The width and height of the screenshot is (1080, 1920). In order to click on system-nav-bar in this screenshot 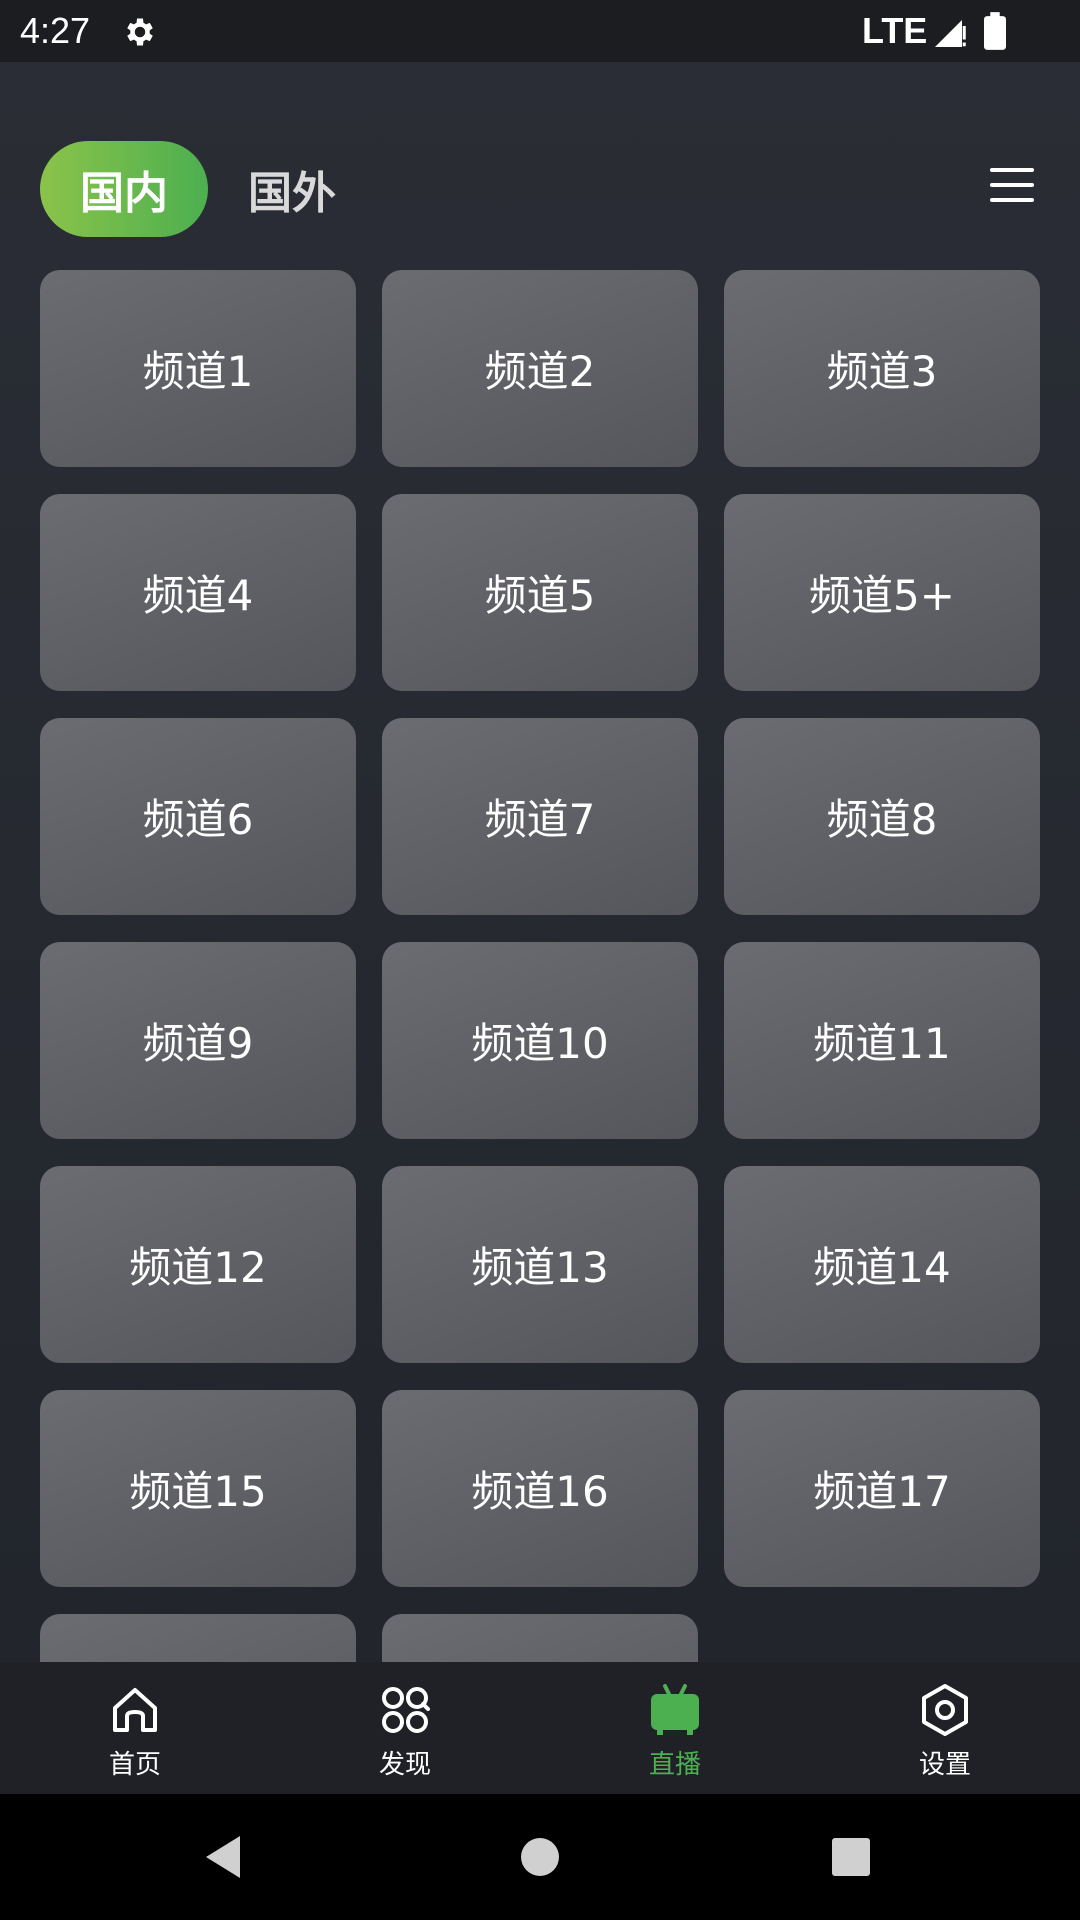, I will do `click(540, 1857)`.